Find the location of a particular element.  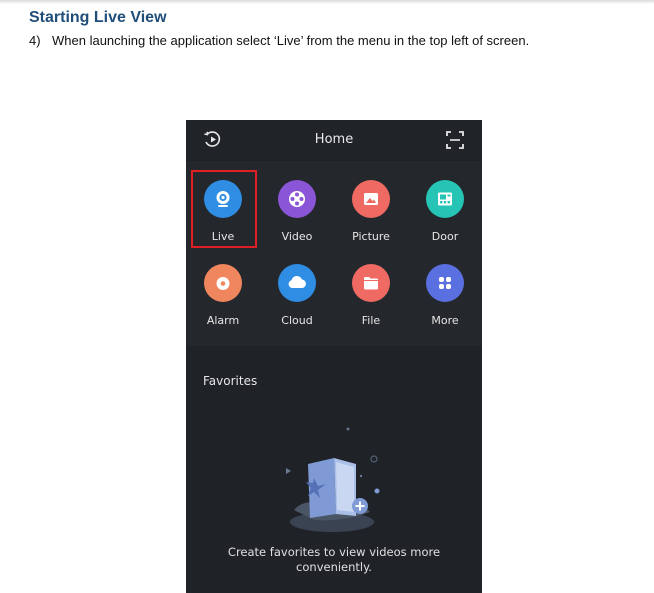

app-title: Home is located at coordinates (334, 139).